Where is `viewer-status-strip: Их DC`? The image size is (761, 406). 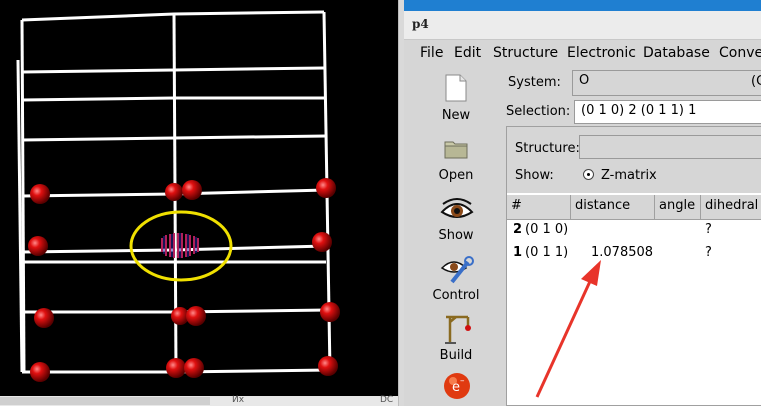
viewer-status-strip: Их DC is located at coordinates (202, 400).